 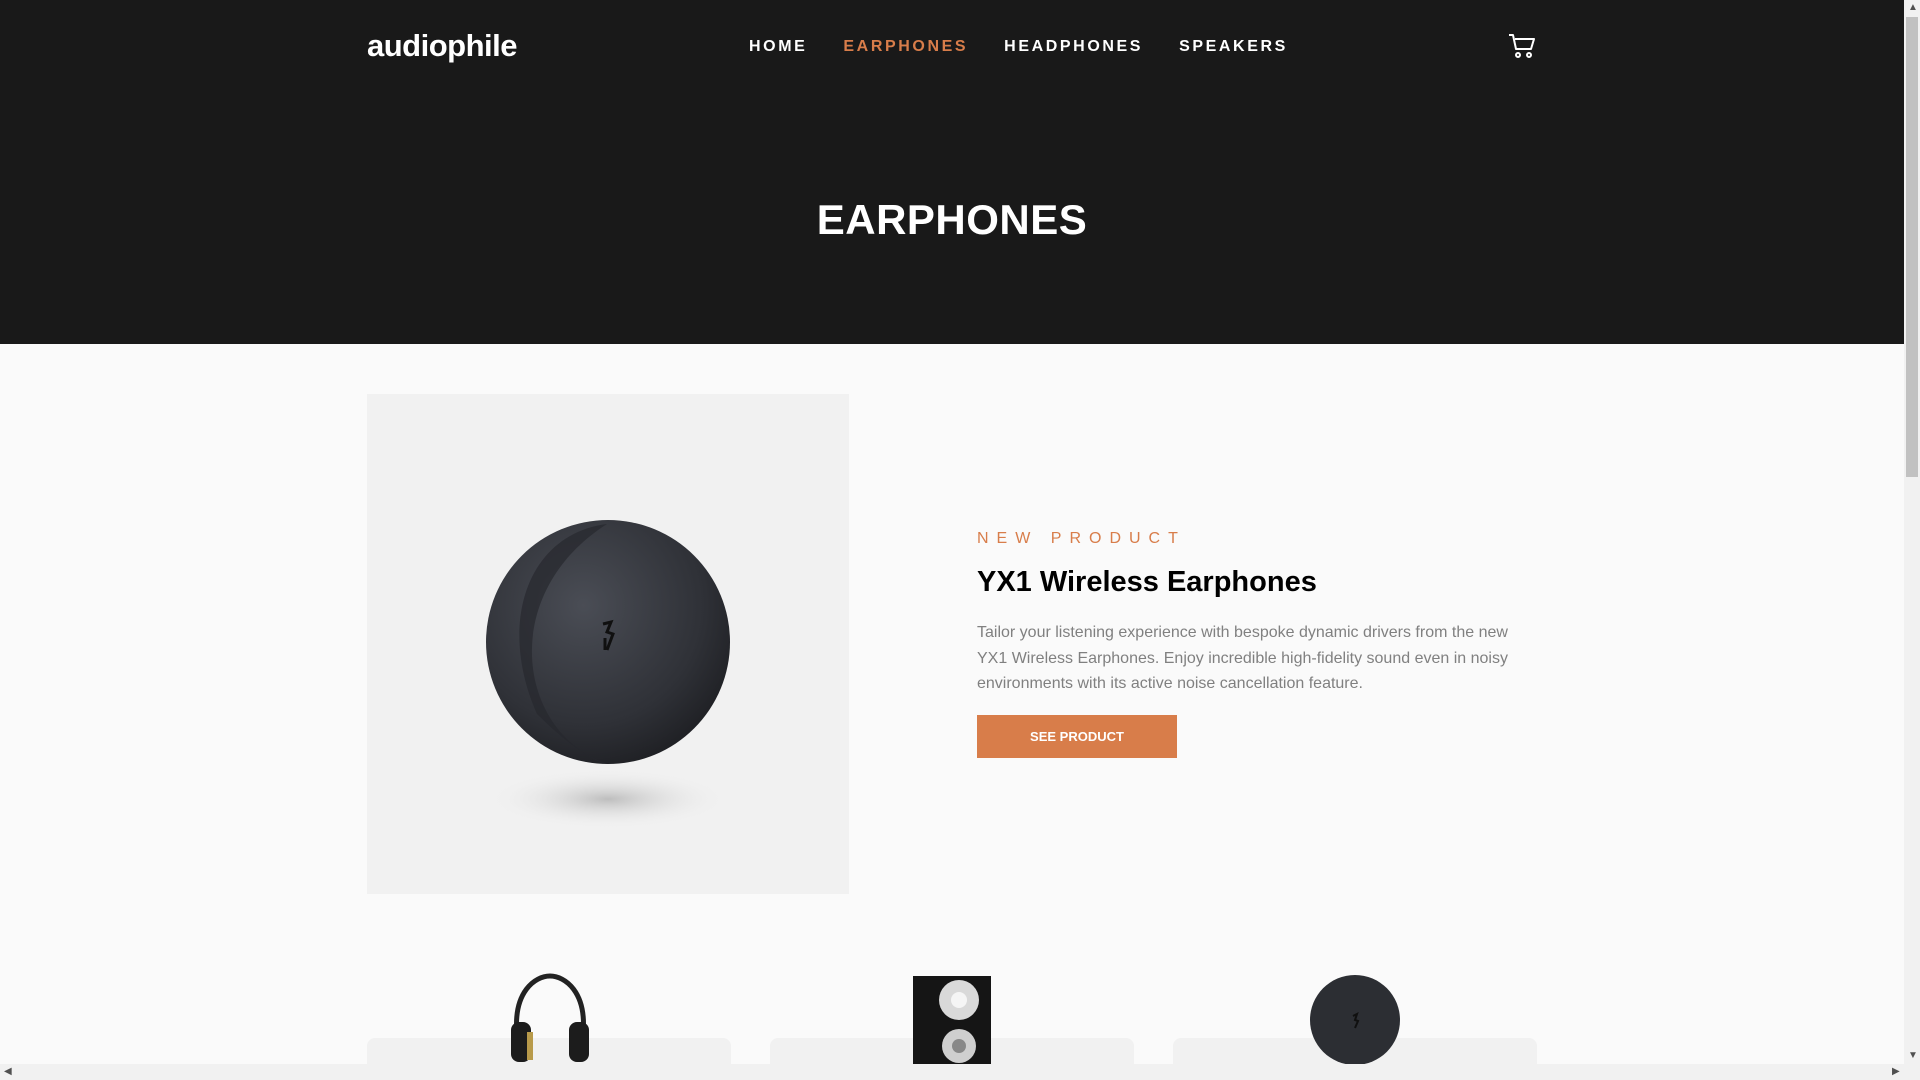 I want to click on scroll-right-arrow: ▶, so click(x=1896, y=1071).